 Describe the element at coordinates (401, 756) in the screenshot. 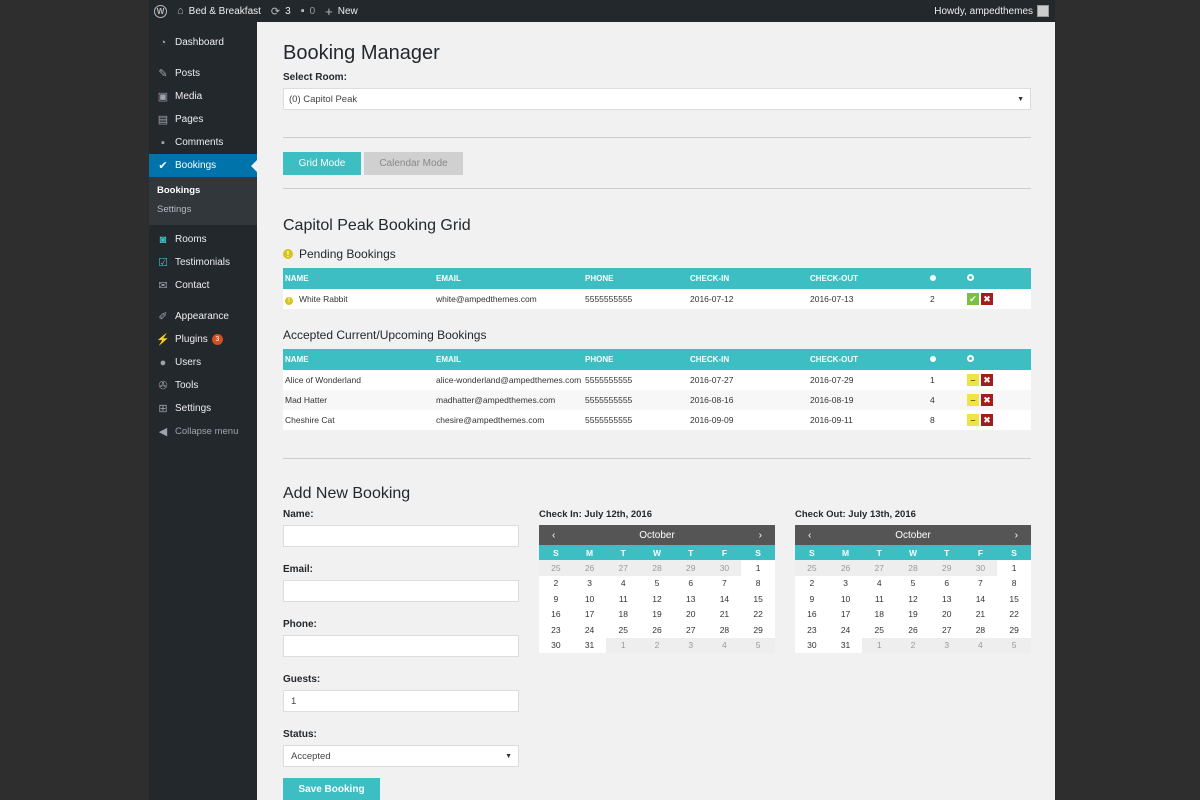

I see `status-select: Accepted ▼` at that location.